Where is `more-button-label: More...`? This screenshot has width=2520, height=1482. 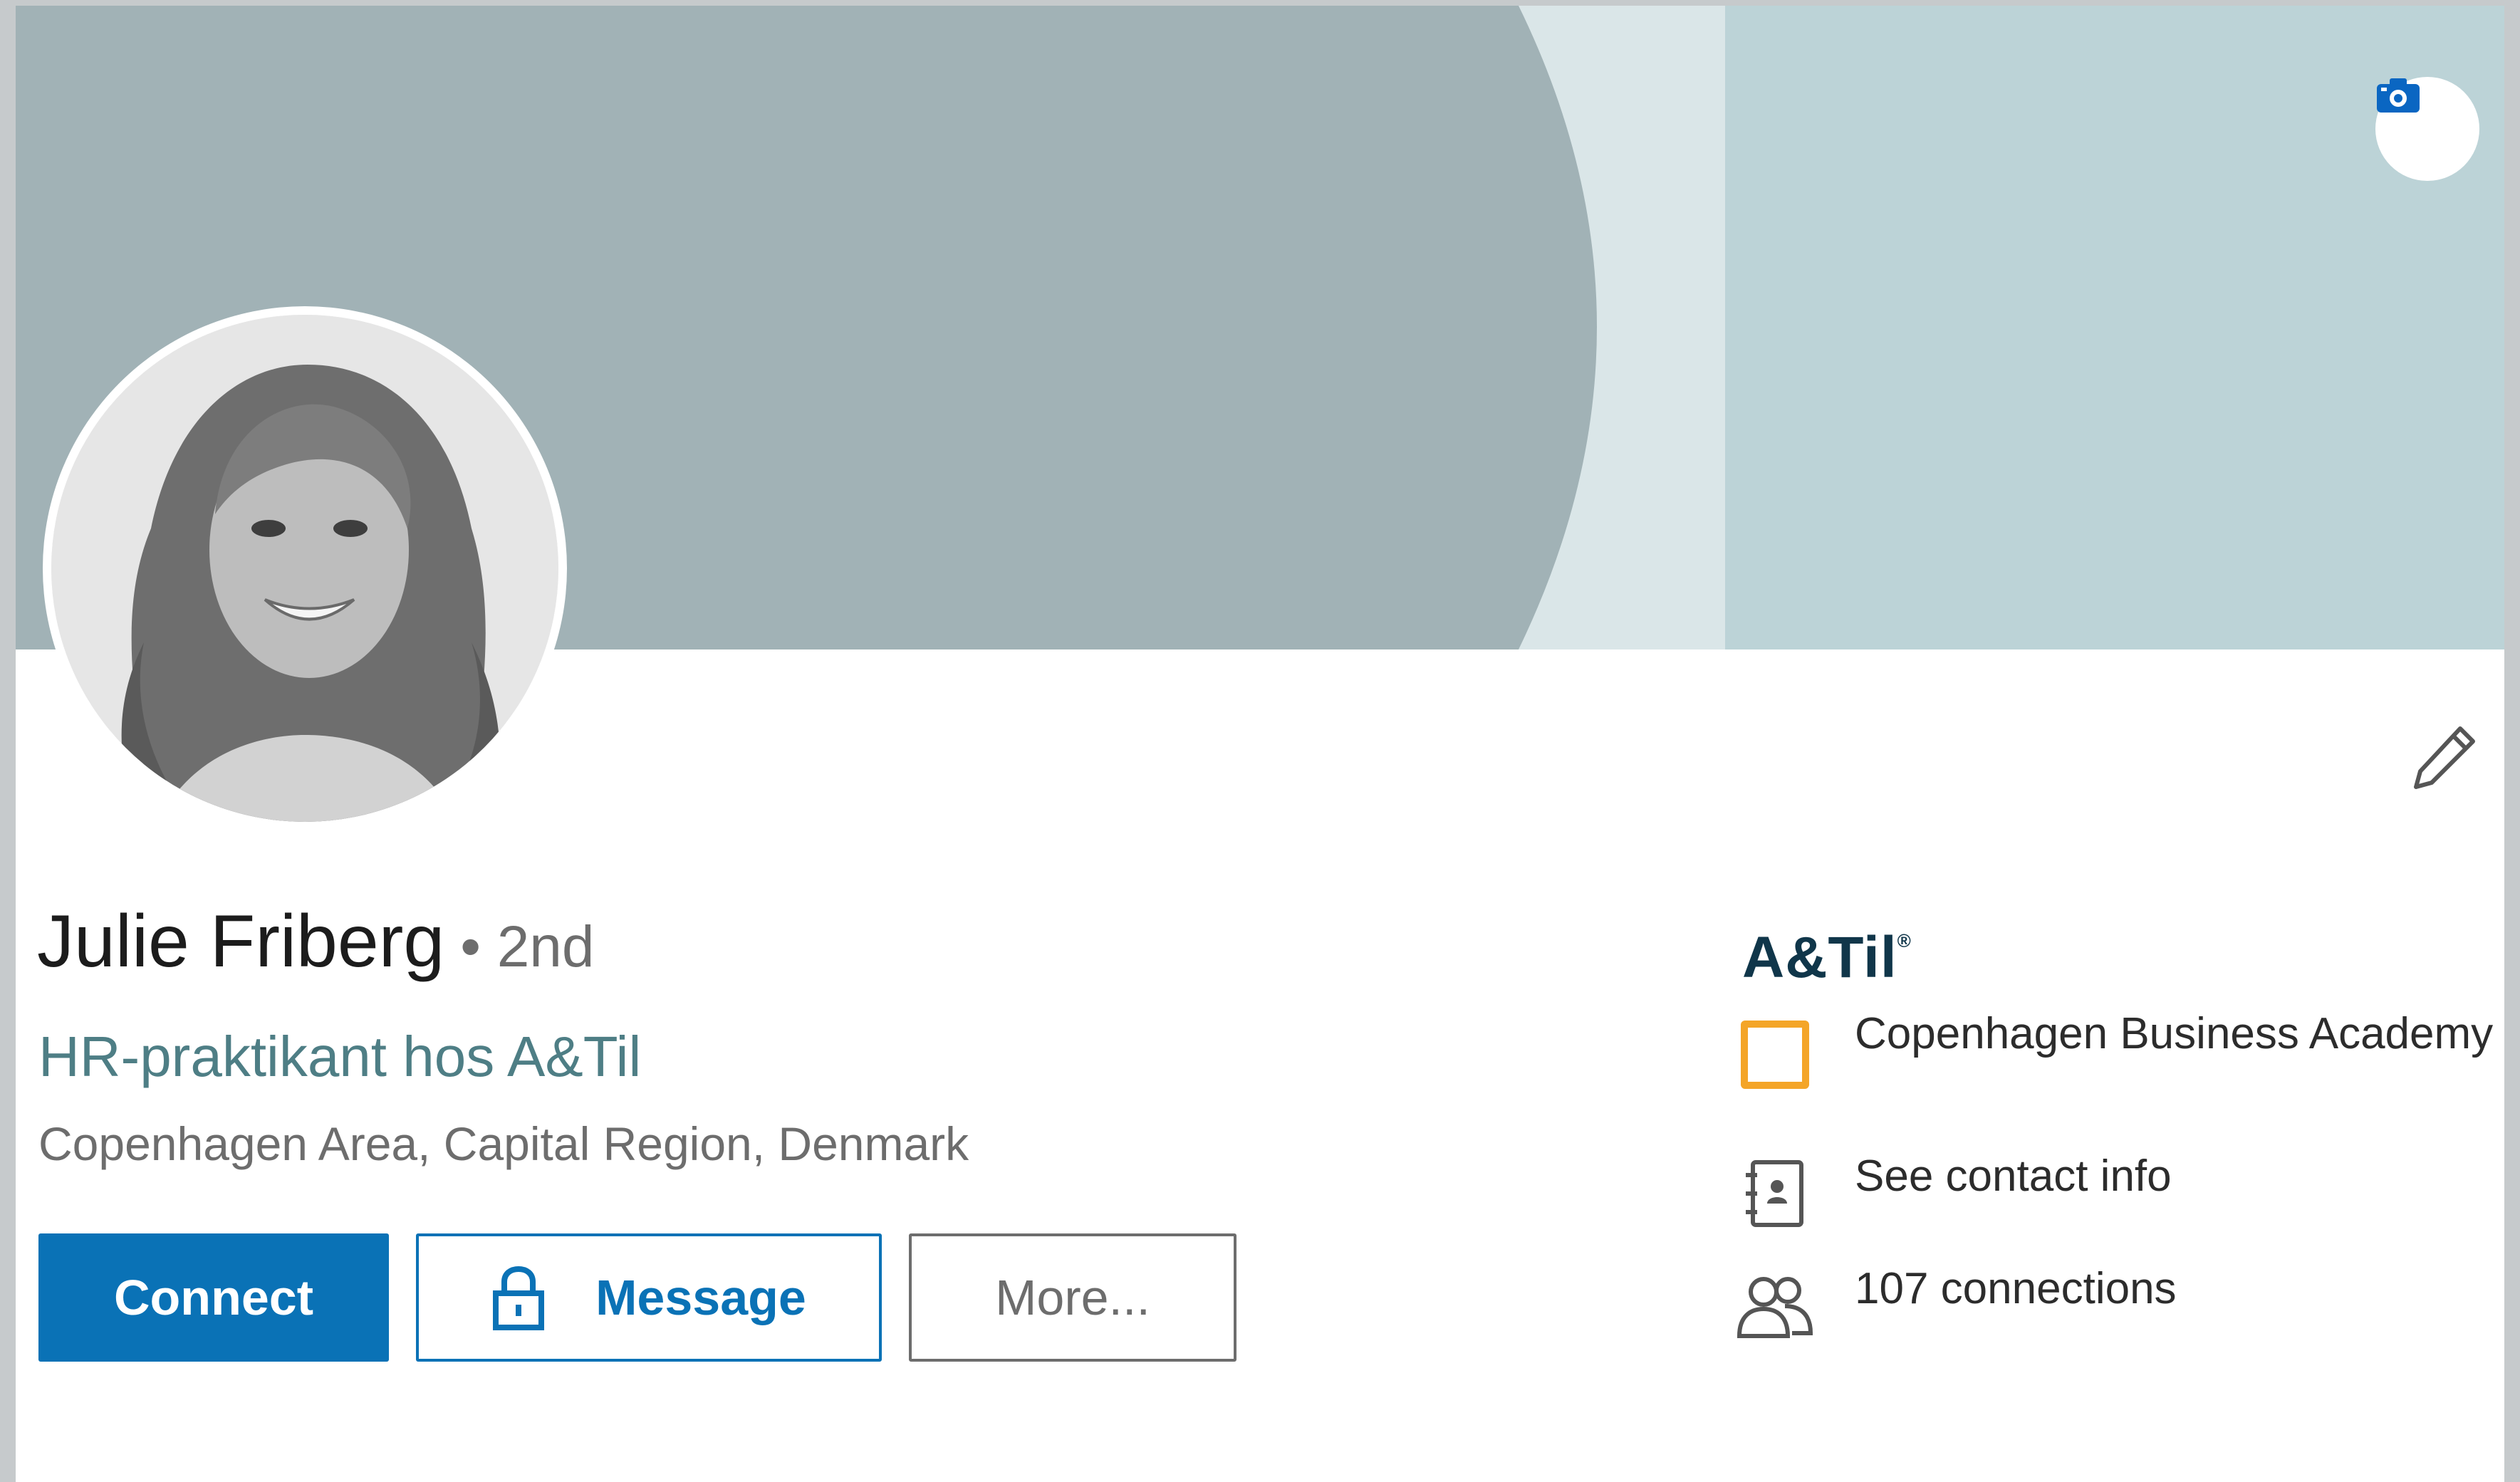 more-button-label: More... is located at coordinates (1072, 1297).